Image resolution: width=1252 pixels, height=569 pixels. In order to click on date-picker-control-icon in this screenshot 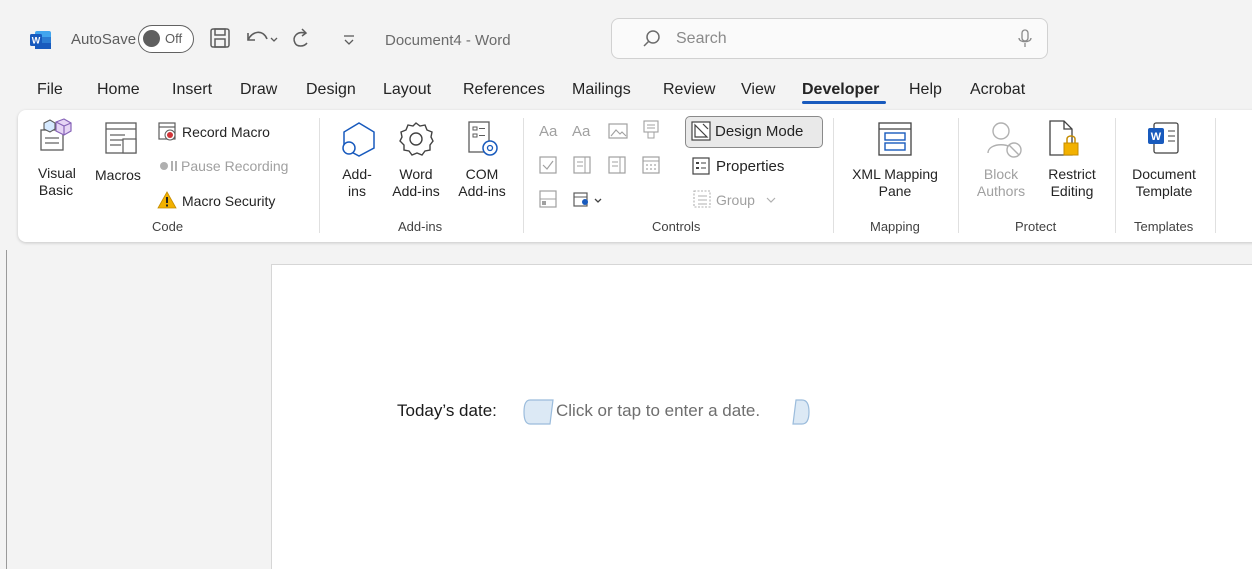, I will do `click(651, 165)`.